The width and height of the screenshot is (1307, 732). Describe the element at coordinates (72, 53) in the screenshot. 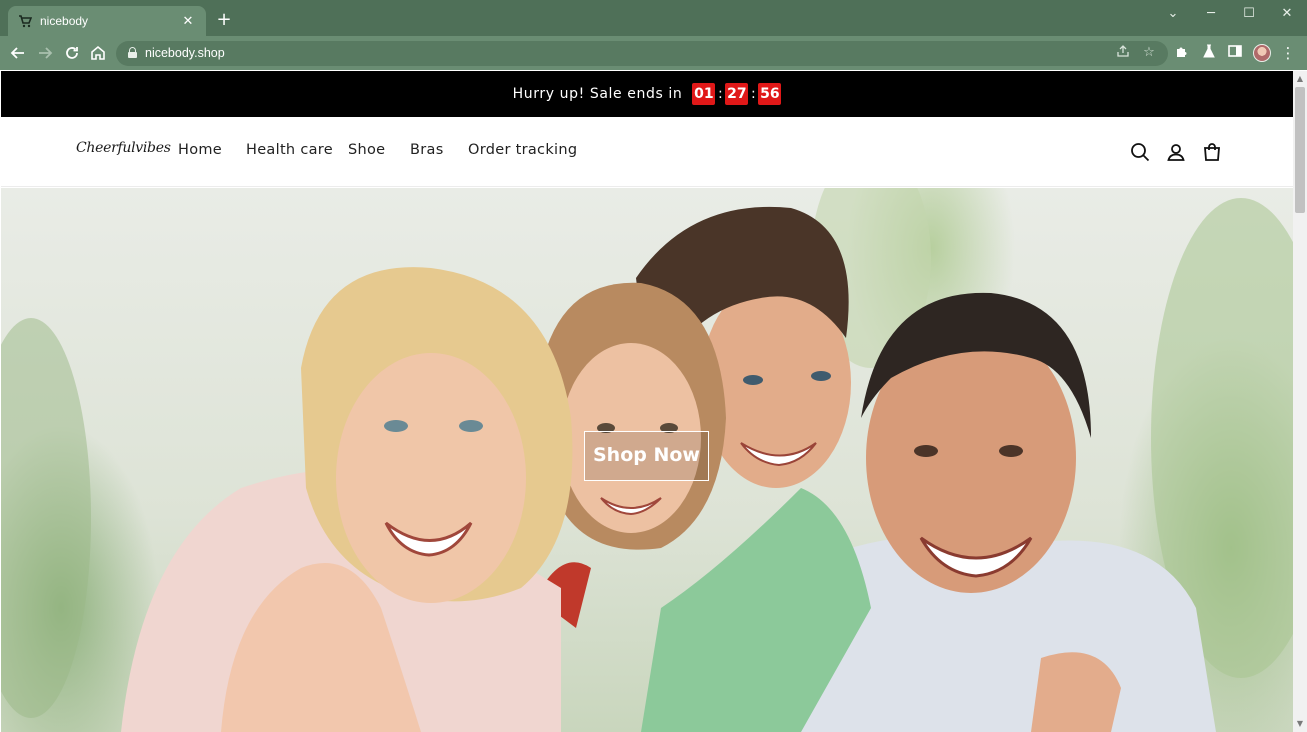

I see `reload-button` at that location.